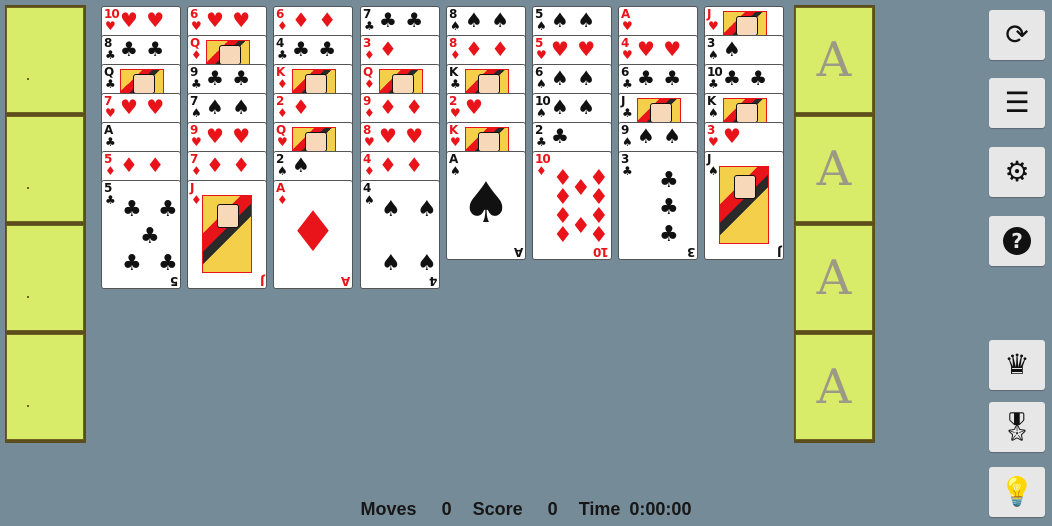 This screenshot has width=1052, height=526. Describe the element at coordinates (732, 49) in the screenshot. I see `card-pips: ♠` at that location.